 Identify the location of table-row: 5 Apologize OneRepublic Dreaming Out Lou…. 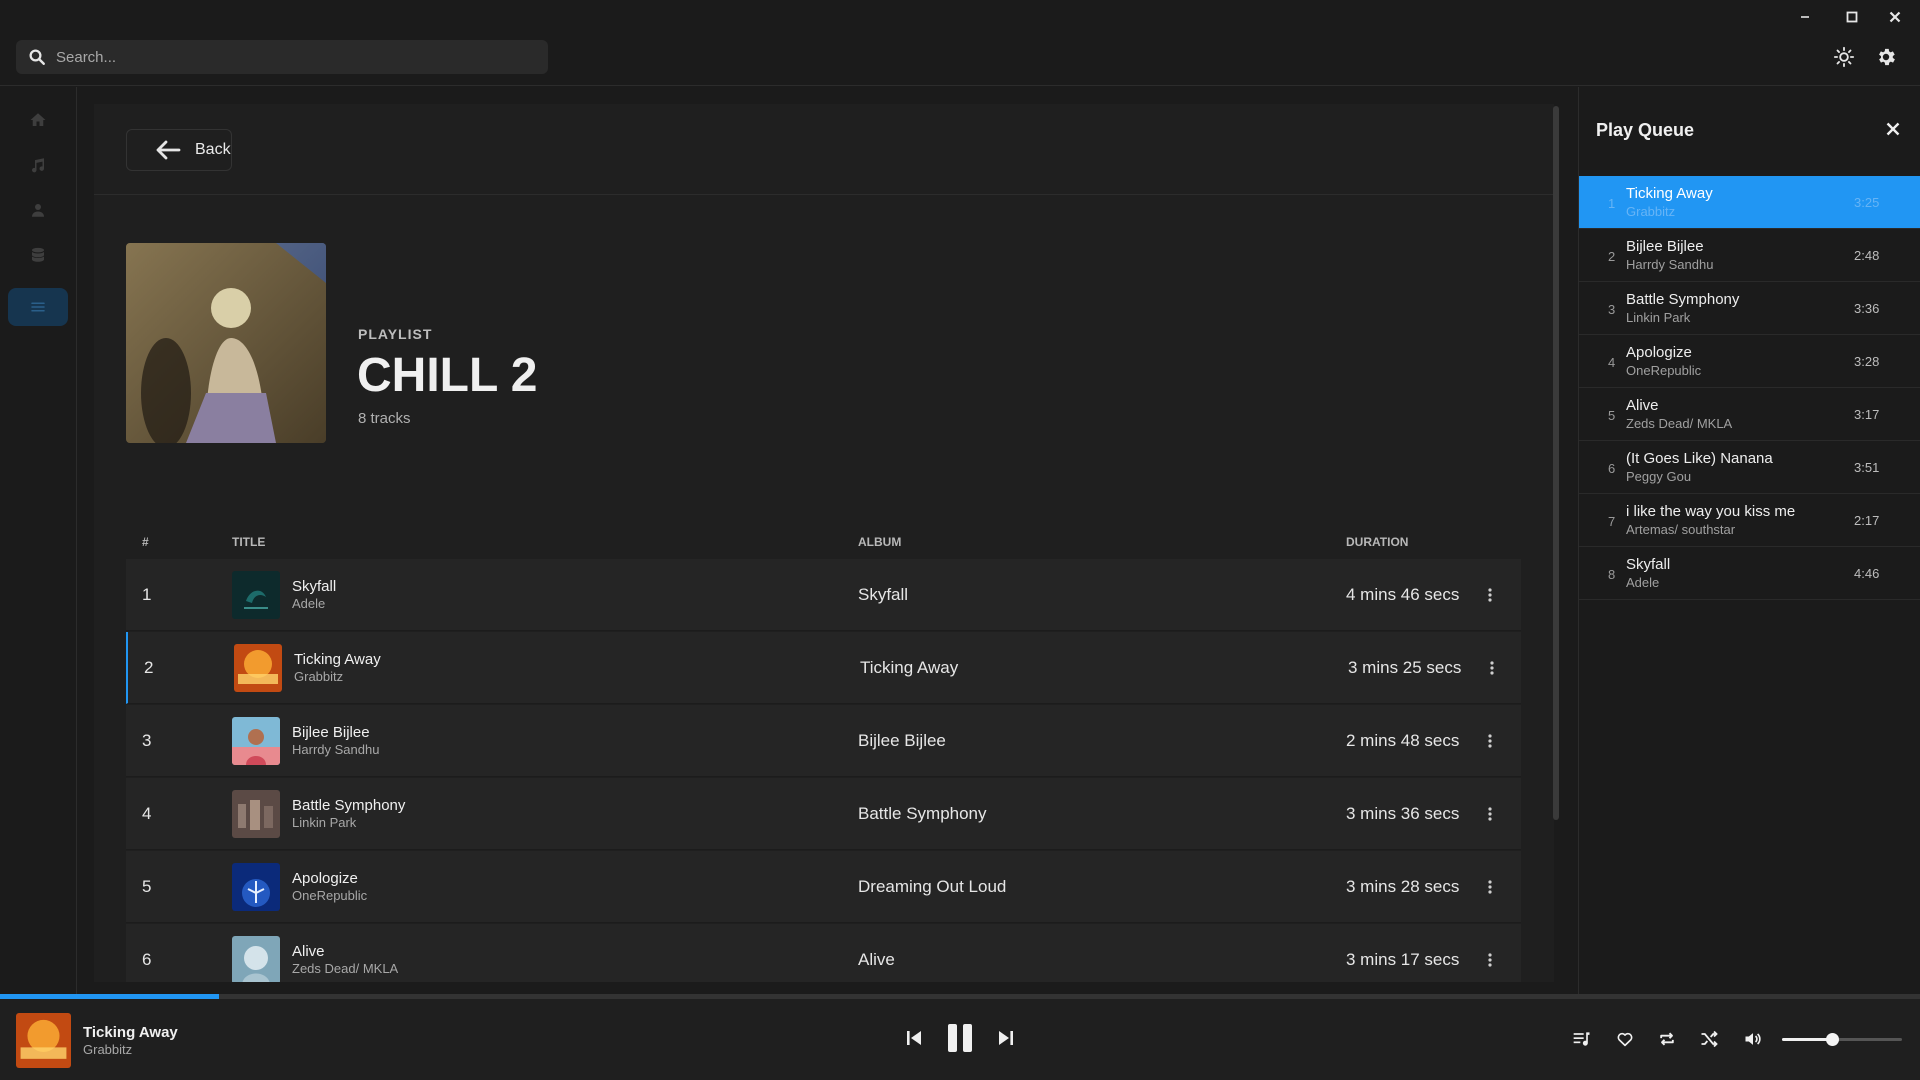
(823, 887).